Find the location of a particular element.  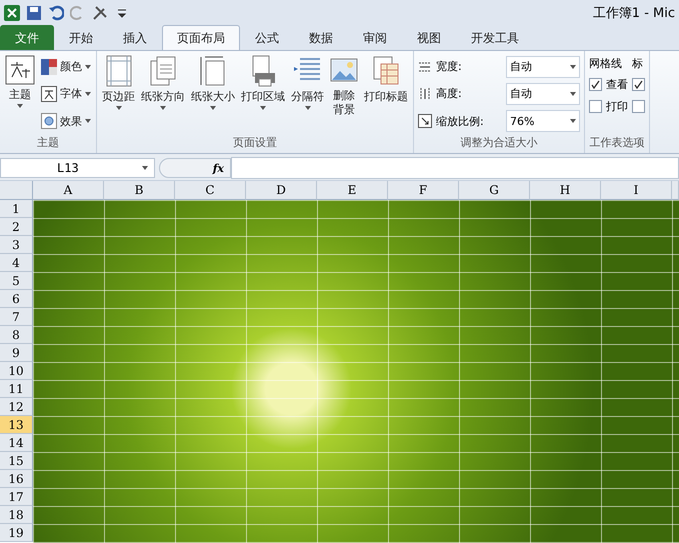

ribbon-tab: 公式 is located at coordinates (267, 37).